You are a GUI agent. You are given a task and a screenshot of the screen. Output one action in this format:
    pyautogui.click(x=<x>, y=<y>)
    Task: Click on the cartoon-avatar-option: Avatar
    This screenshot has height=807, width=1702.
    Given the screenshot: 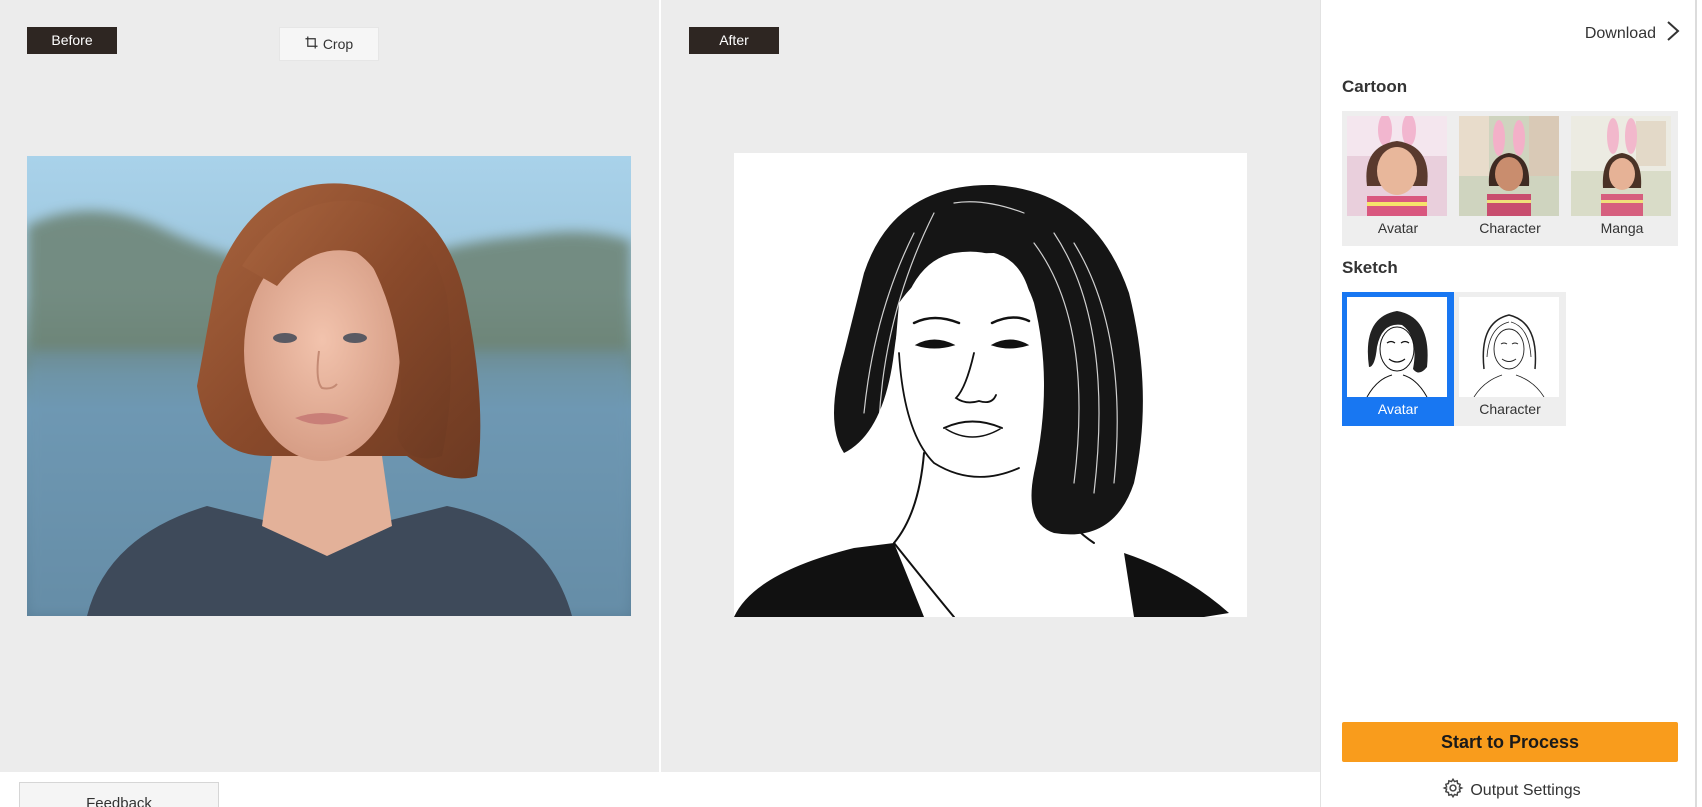 What is the action you would take?
    pyautogui.click(x=1398, y=178)
    